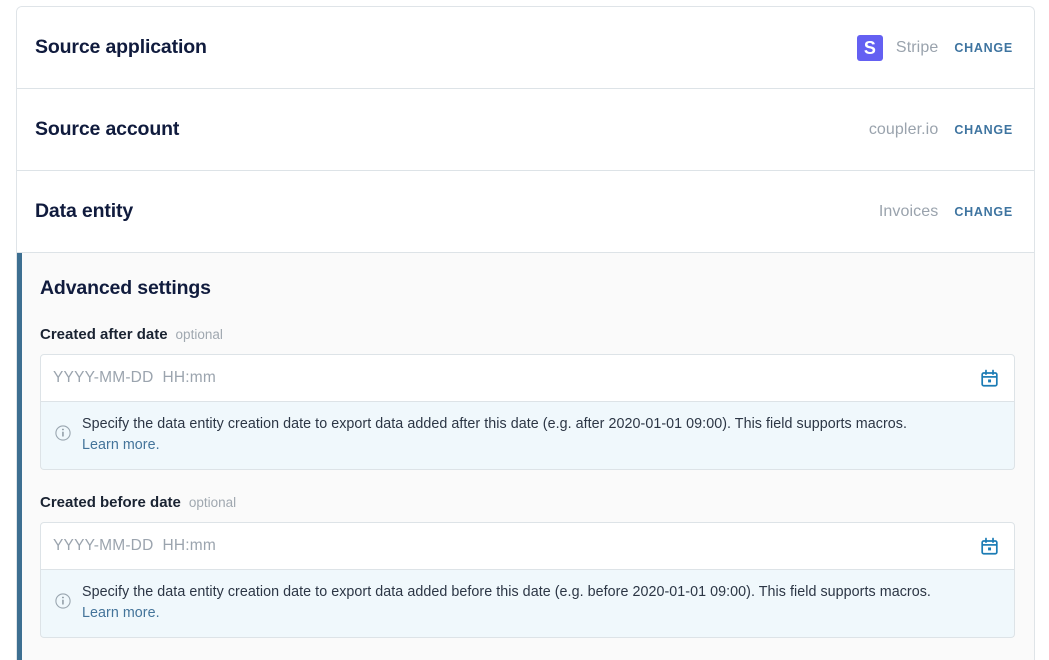  Describe the element at coordinates (525, 130) in the screenshot. I see `row-source-account: Source account coupler.io CHANGE` at that location.